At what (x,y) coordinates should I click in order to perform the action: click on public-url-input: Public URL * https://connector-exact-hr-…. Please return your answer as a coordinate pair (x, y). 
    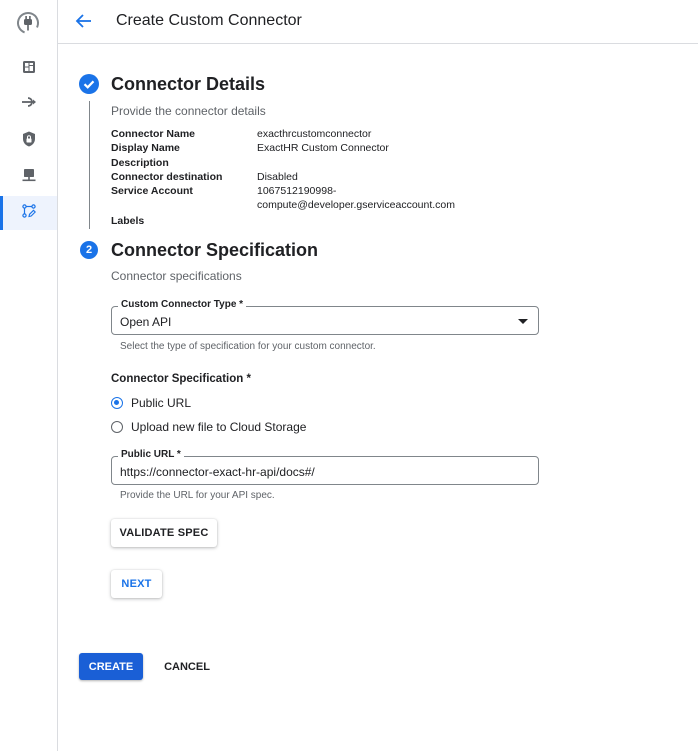
    Looking at the image, I should click on (325, 467).